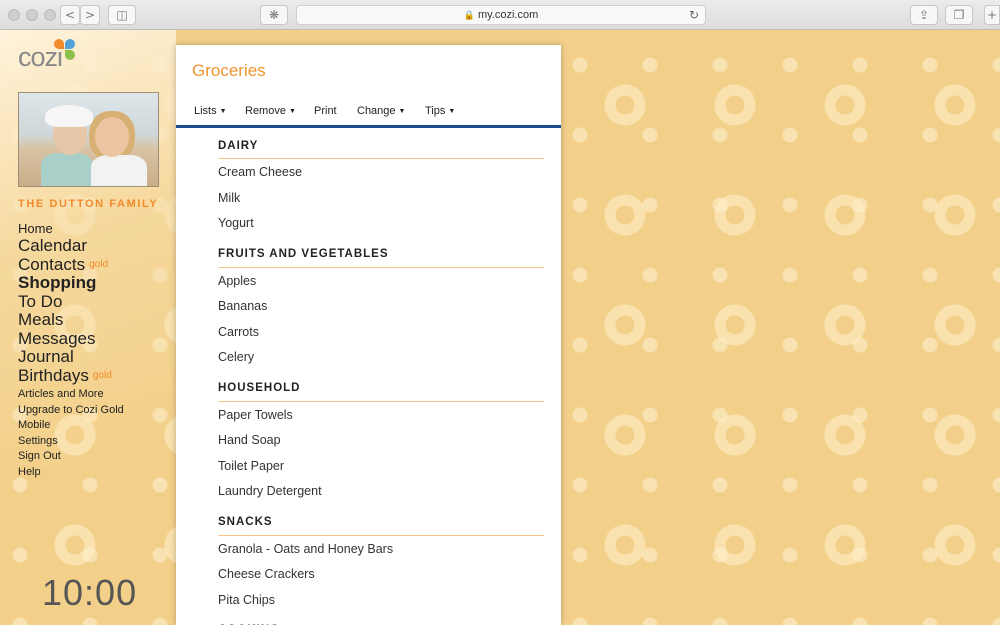  Describe the element at coordinates (381, 491) in the screenshot. I see `list-item: Laundry Detergent` at that location.